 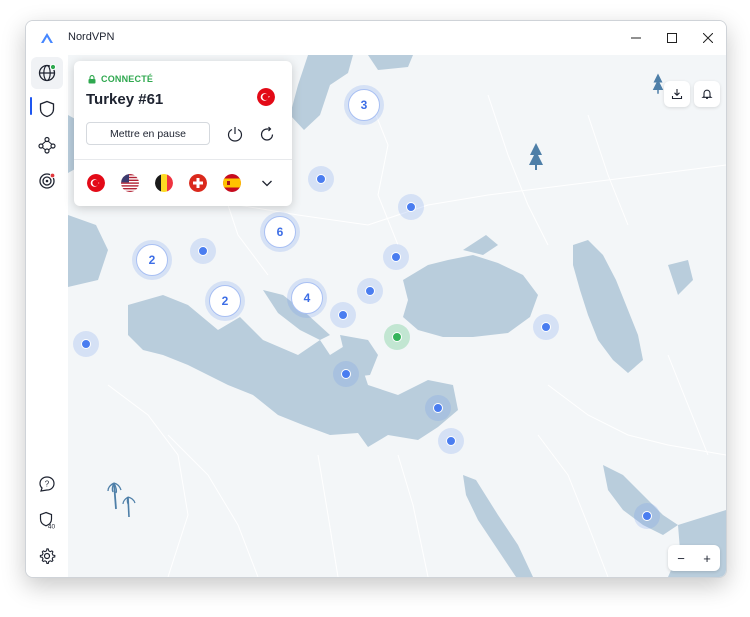 I want to click on shield-icon, so click(x=47, y=109).